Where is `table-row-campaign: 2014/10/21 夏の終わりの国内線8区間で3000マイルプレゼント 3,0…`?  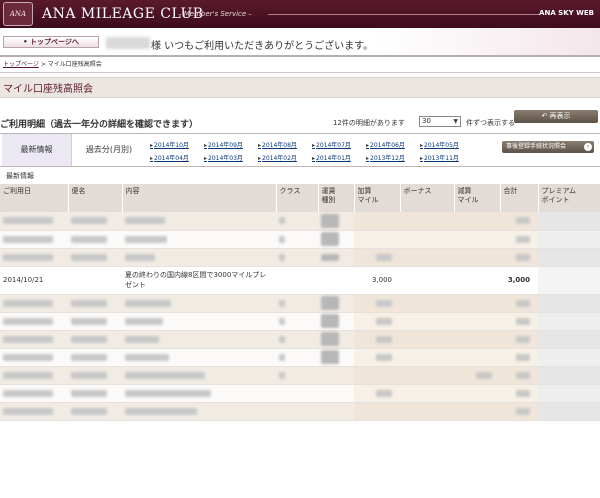 table-row-campaign: 2014/10/21 夏の終わりの国内線8区間で3000マイルプレゼント 3,0… is located at coordinates (300, 280).